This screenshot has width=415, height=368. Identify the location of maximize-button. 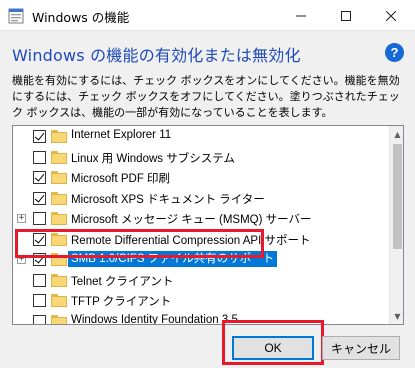
(345, 15).